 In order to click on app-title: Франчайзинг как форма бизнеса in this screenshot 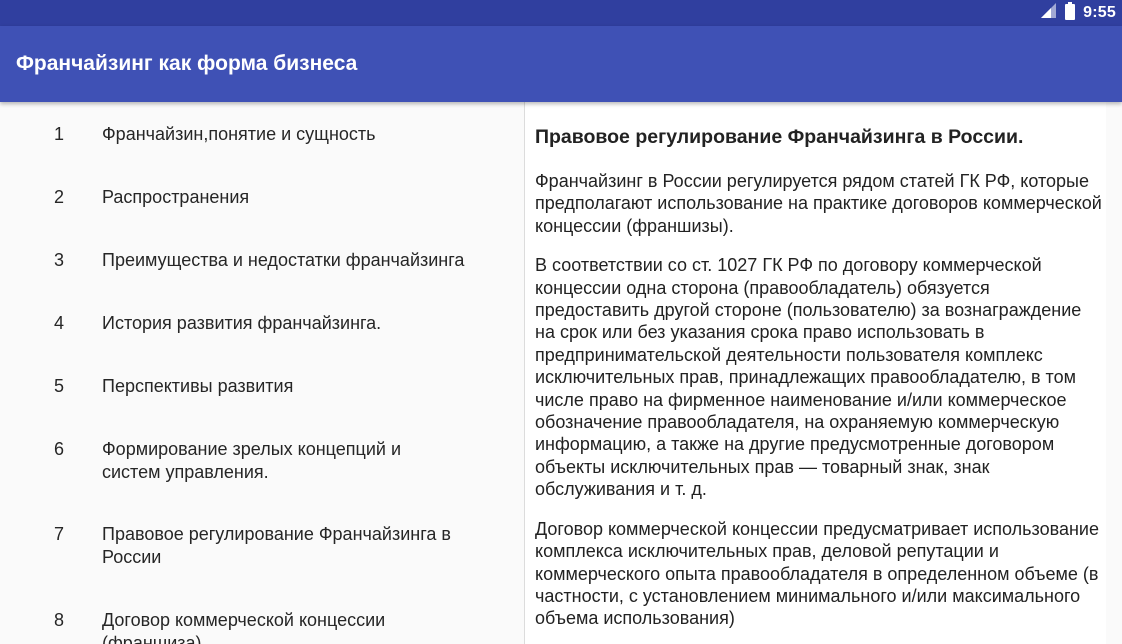, I will do `click(187, 63)`.